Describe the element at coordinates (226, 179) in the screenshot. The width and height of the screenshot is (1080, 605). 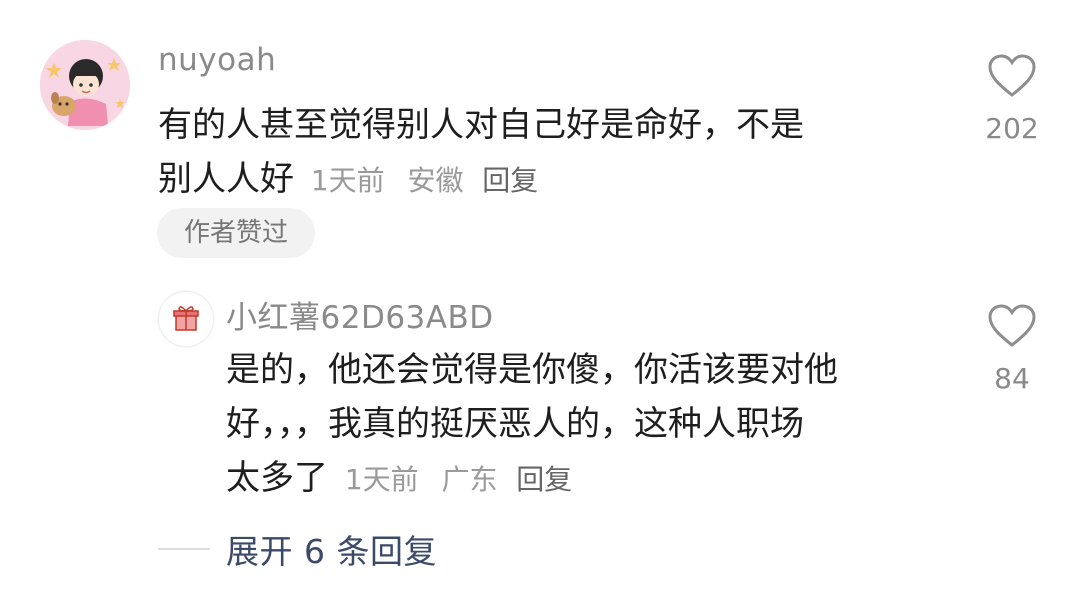
I see `comment-text-line-tail: 别人人好` at that location.